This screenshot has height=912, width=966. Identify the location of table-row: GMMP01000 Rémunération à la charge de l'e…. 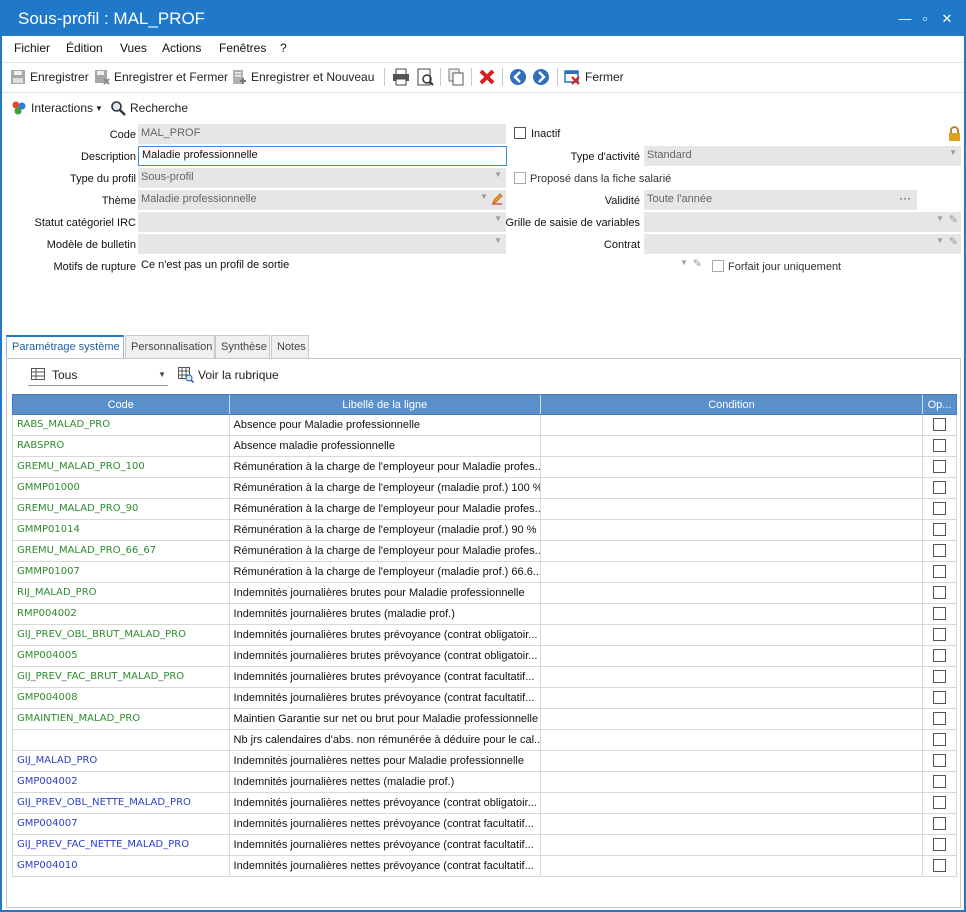
(484, 488).